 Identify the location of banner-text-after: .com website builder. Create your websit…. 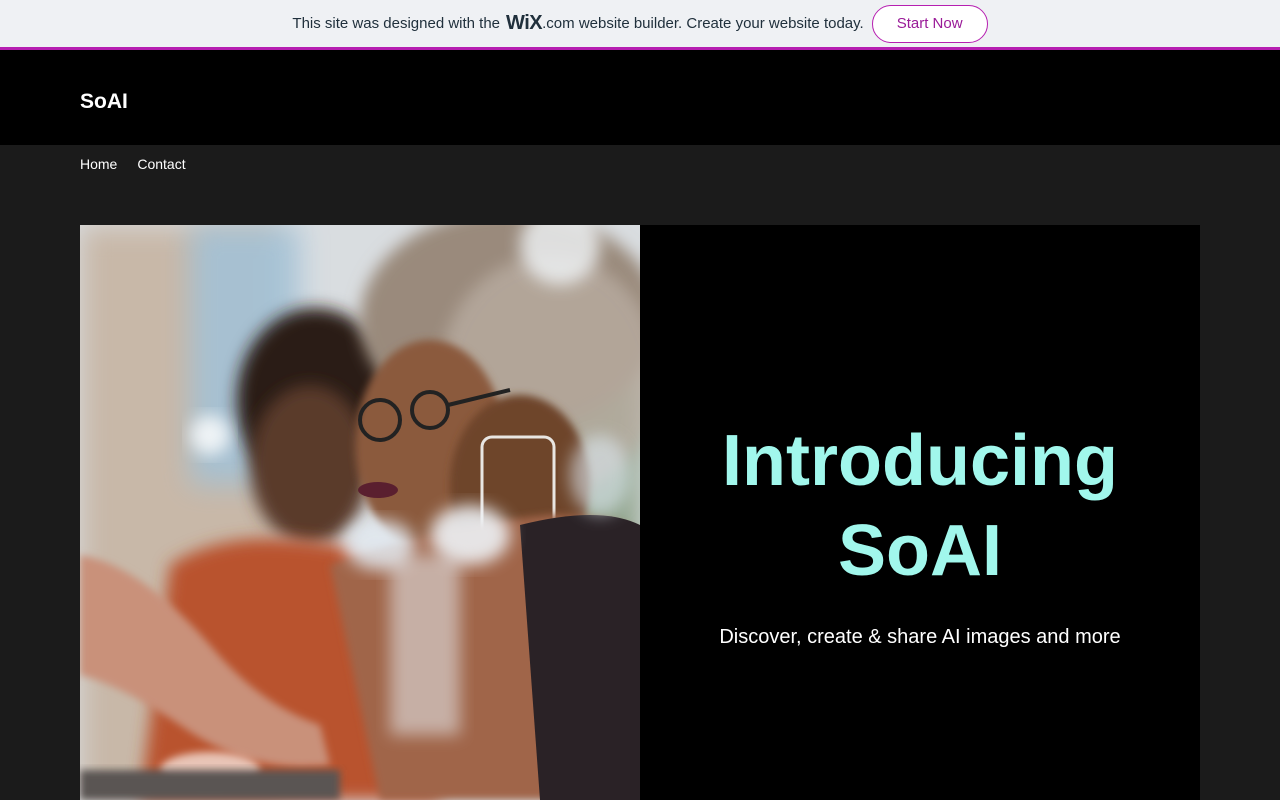
(703, 23).